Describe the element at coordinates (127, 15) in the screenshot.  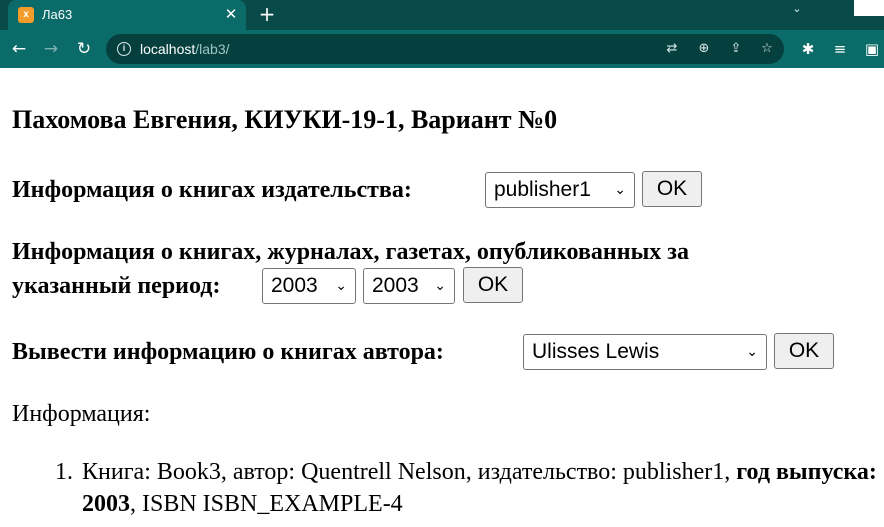
I see `browser-tab: x Ла63 ✕` at that location.